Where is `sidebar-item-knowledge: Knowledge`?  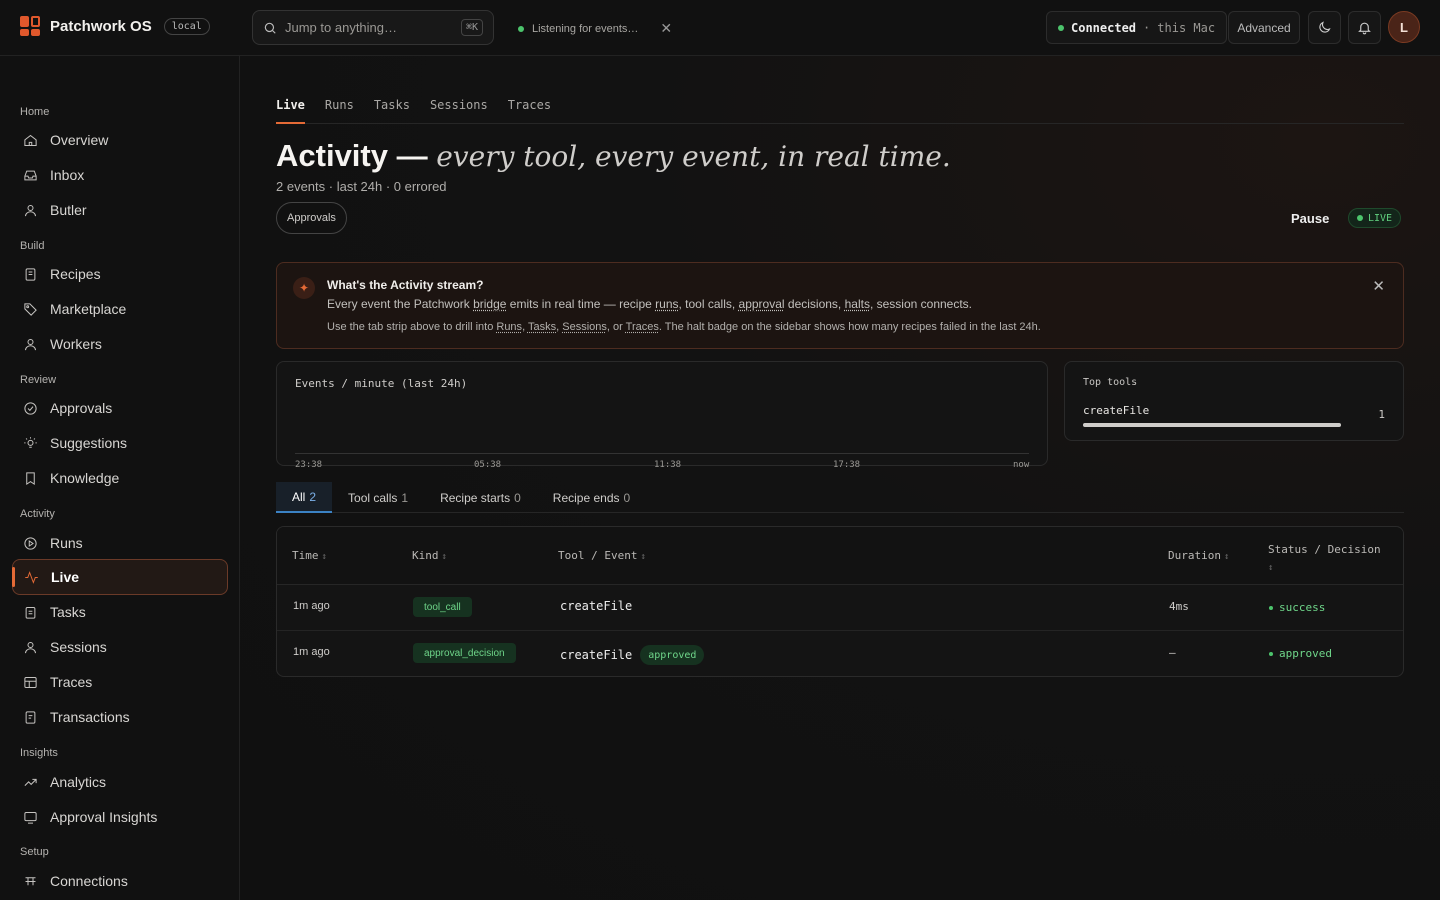
sidebar-item-knowledge: Knowledge is located at coordinates (120, 478).